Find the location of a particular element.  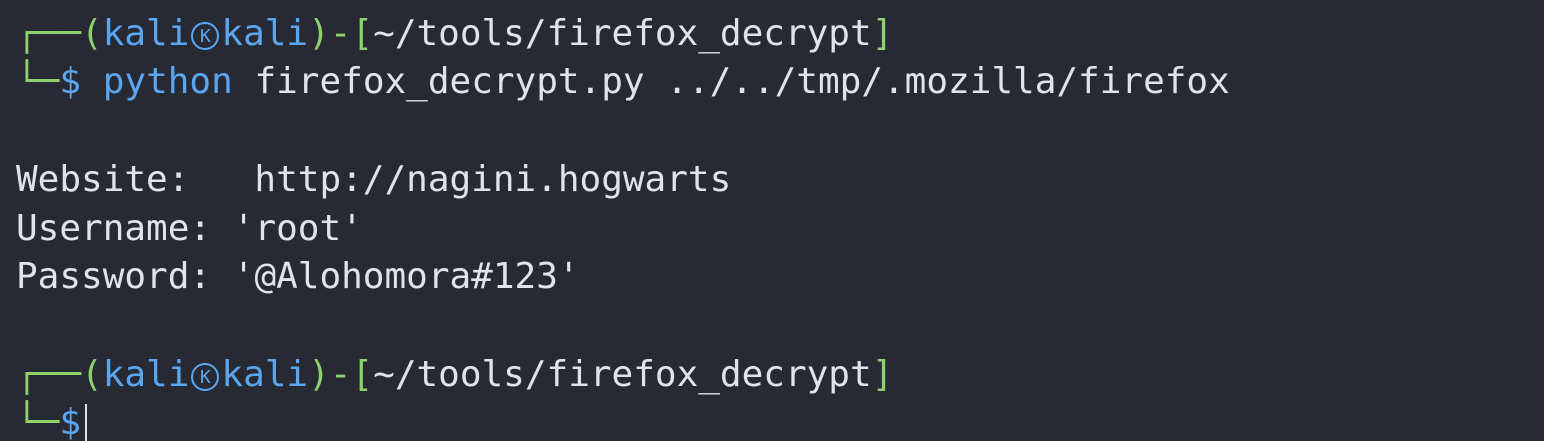

prompt-header-1: ┌──(kali Kkali)-[~/tools/firefox_decrypt] is located at coordinates (454, 34).